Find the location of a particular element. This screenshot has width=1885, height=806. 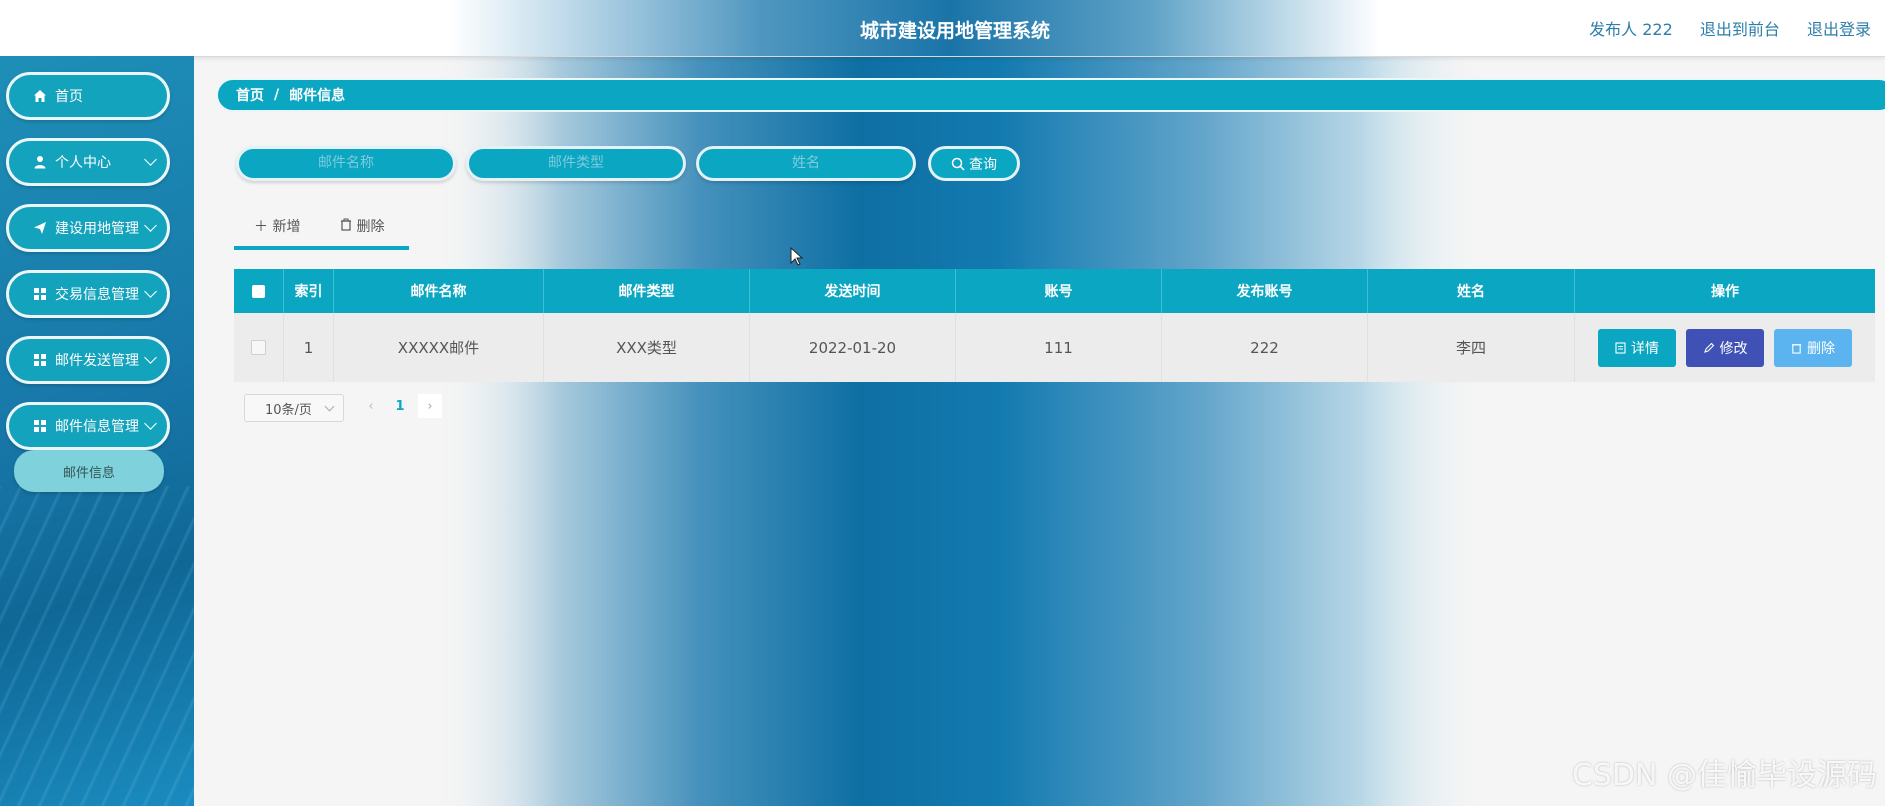

header-account: 账号 is located at coordinates (1059, 291).